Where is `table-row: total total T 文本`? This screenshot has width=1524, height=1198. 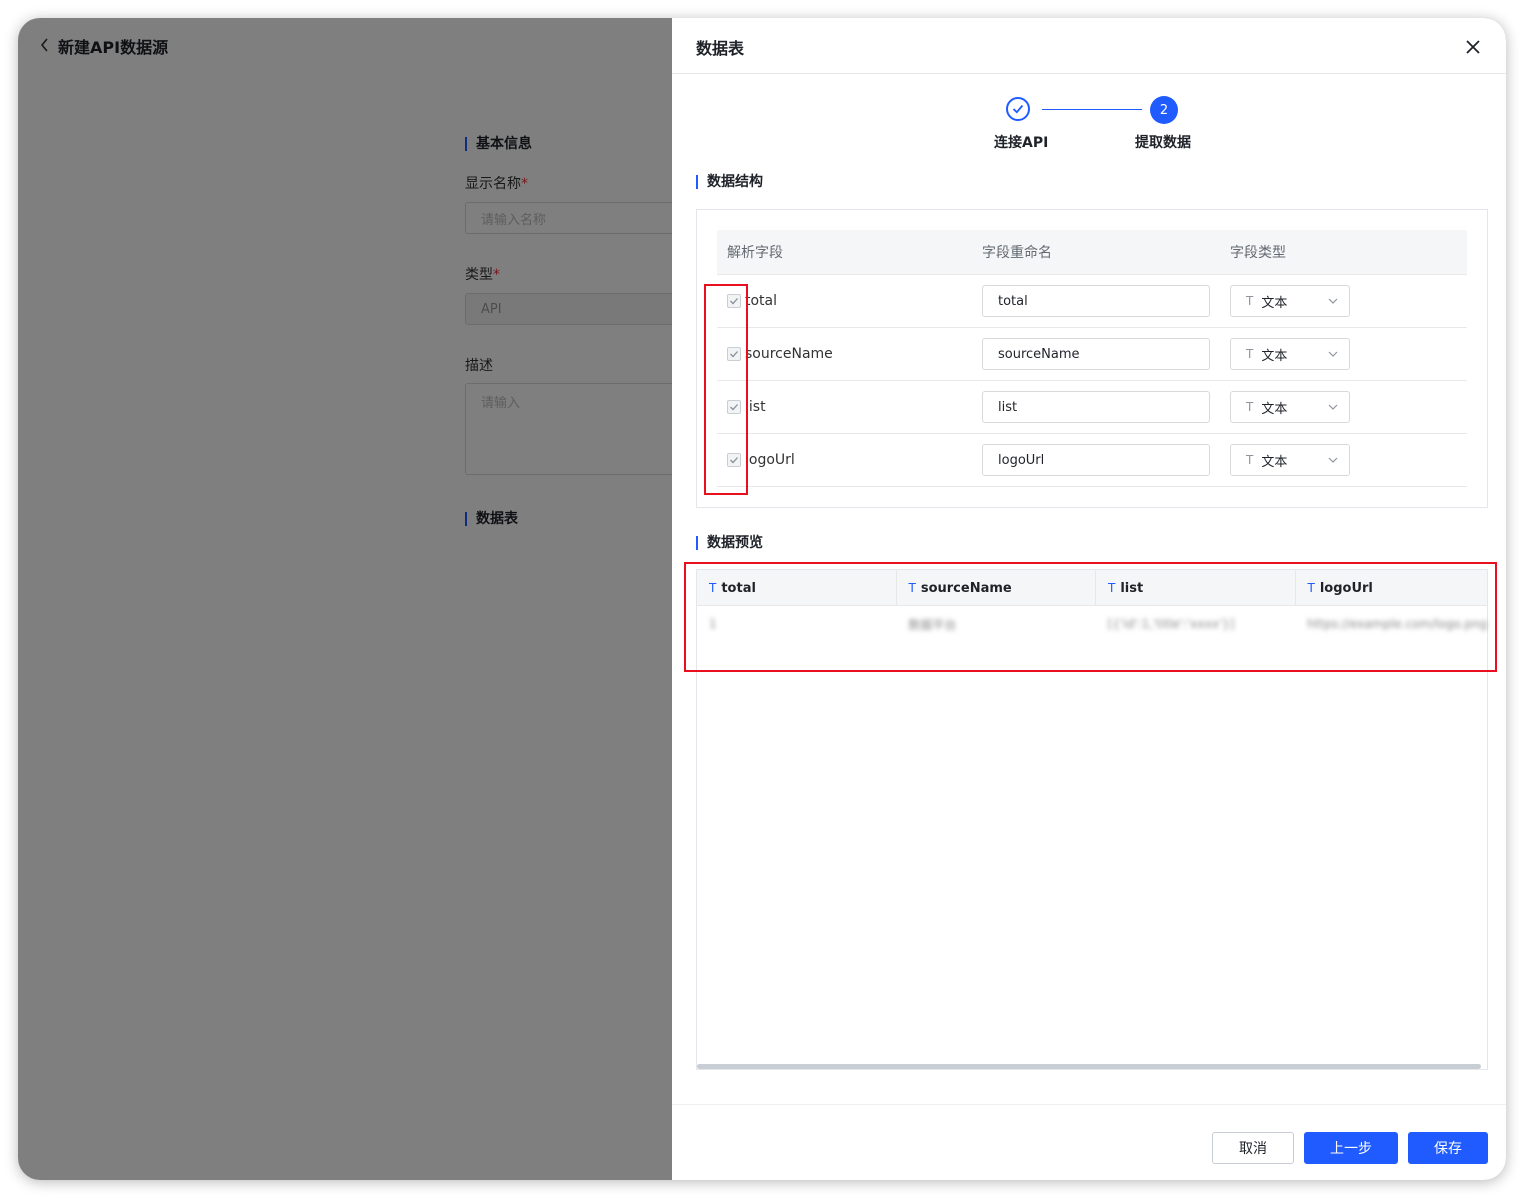 table-row: total total T 文本 is located at coordinates (1092, 301).